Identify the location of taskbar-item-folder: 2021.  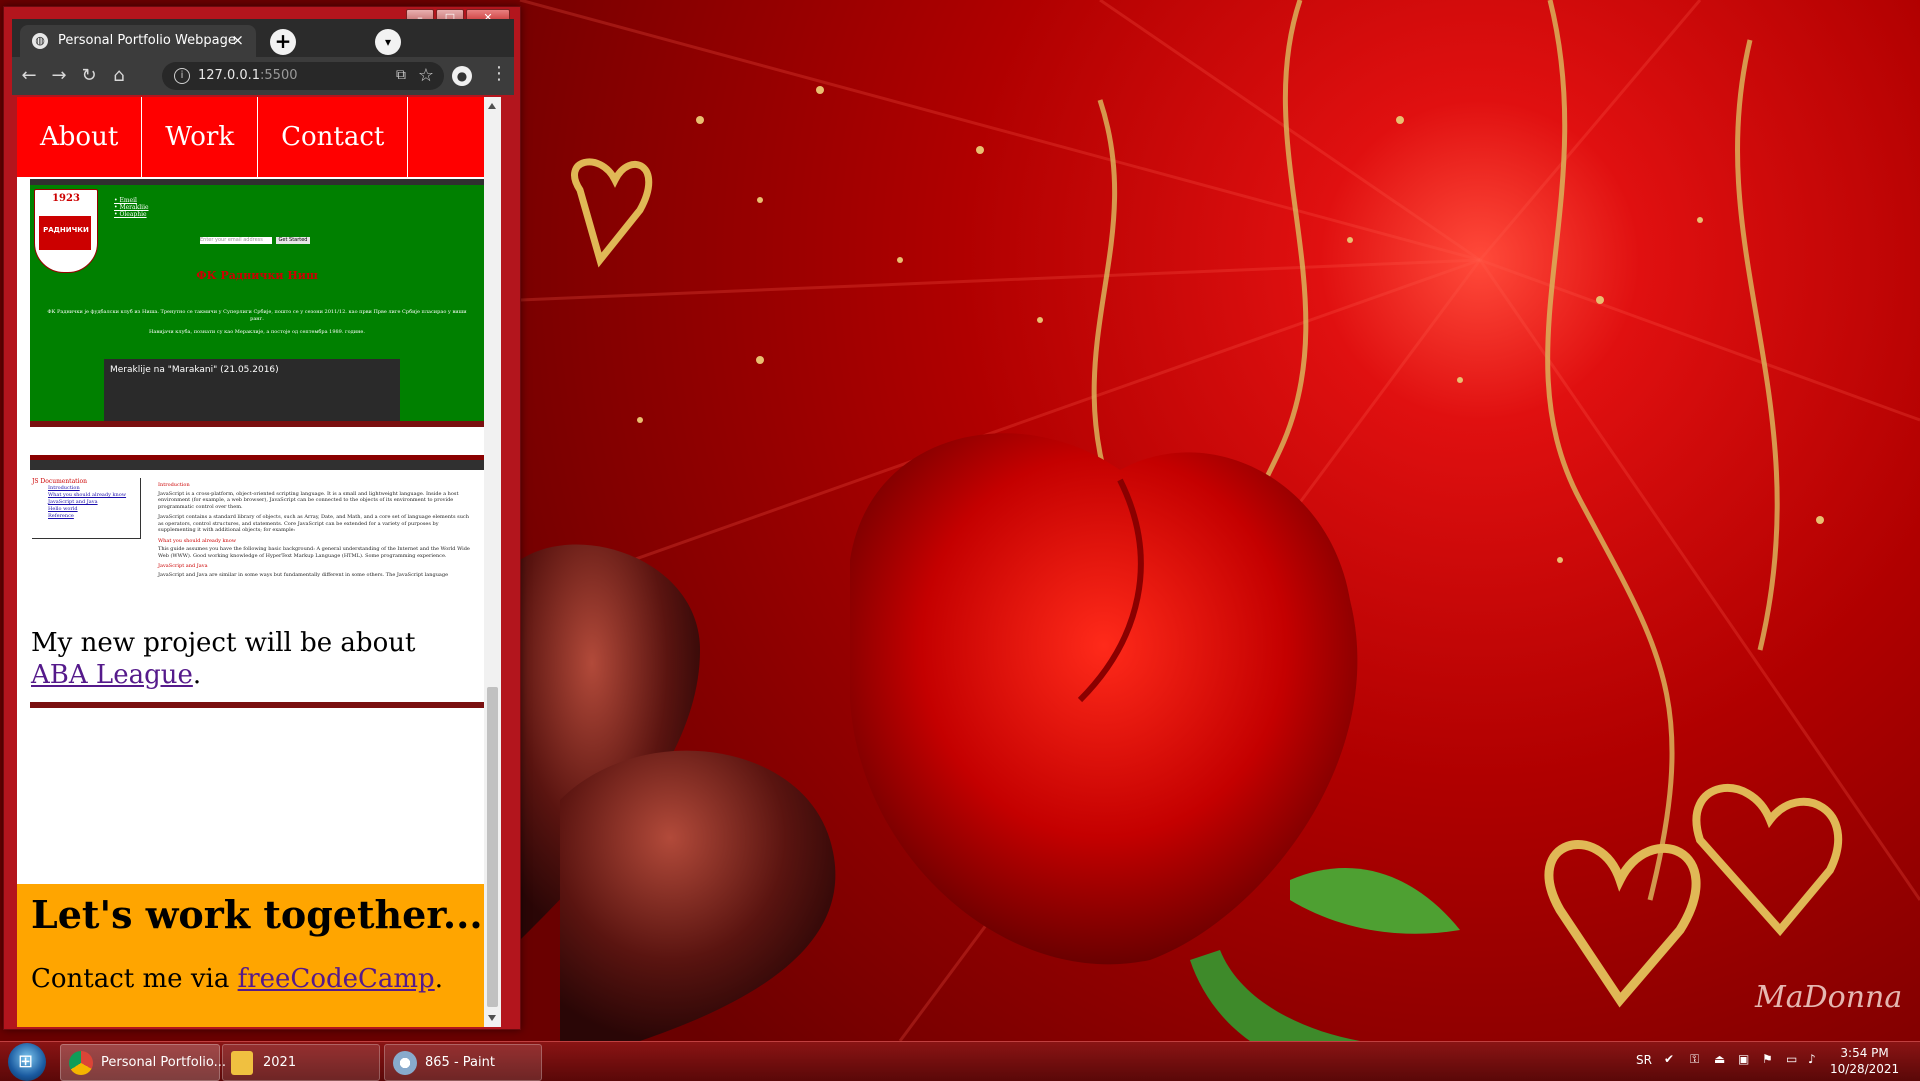
(301, 1062).